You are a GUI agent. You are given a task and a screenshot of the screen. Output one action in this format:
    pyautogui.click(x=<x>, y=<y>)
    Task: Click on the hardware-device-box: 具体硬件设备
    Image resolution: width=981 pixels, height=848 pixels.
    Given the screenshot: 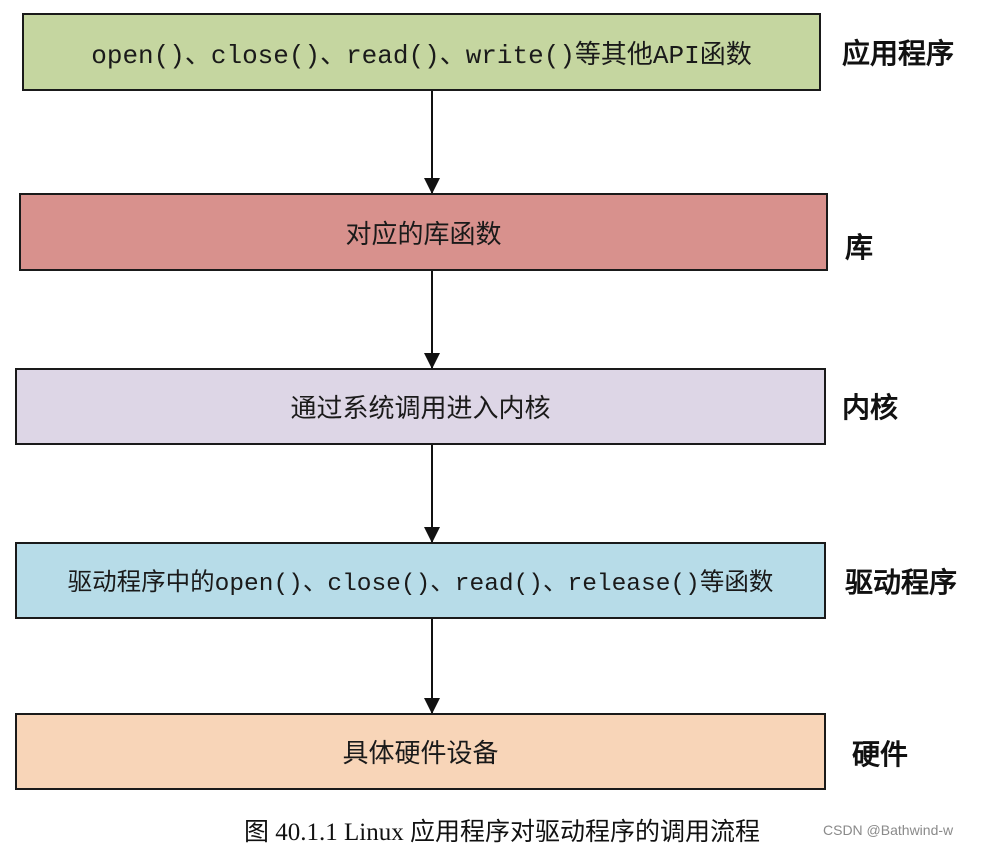 What is the action you would take?
    pyautogui.click(x=420, y=751)
    